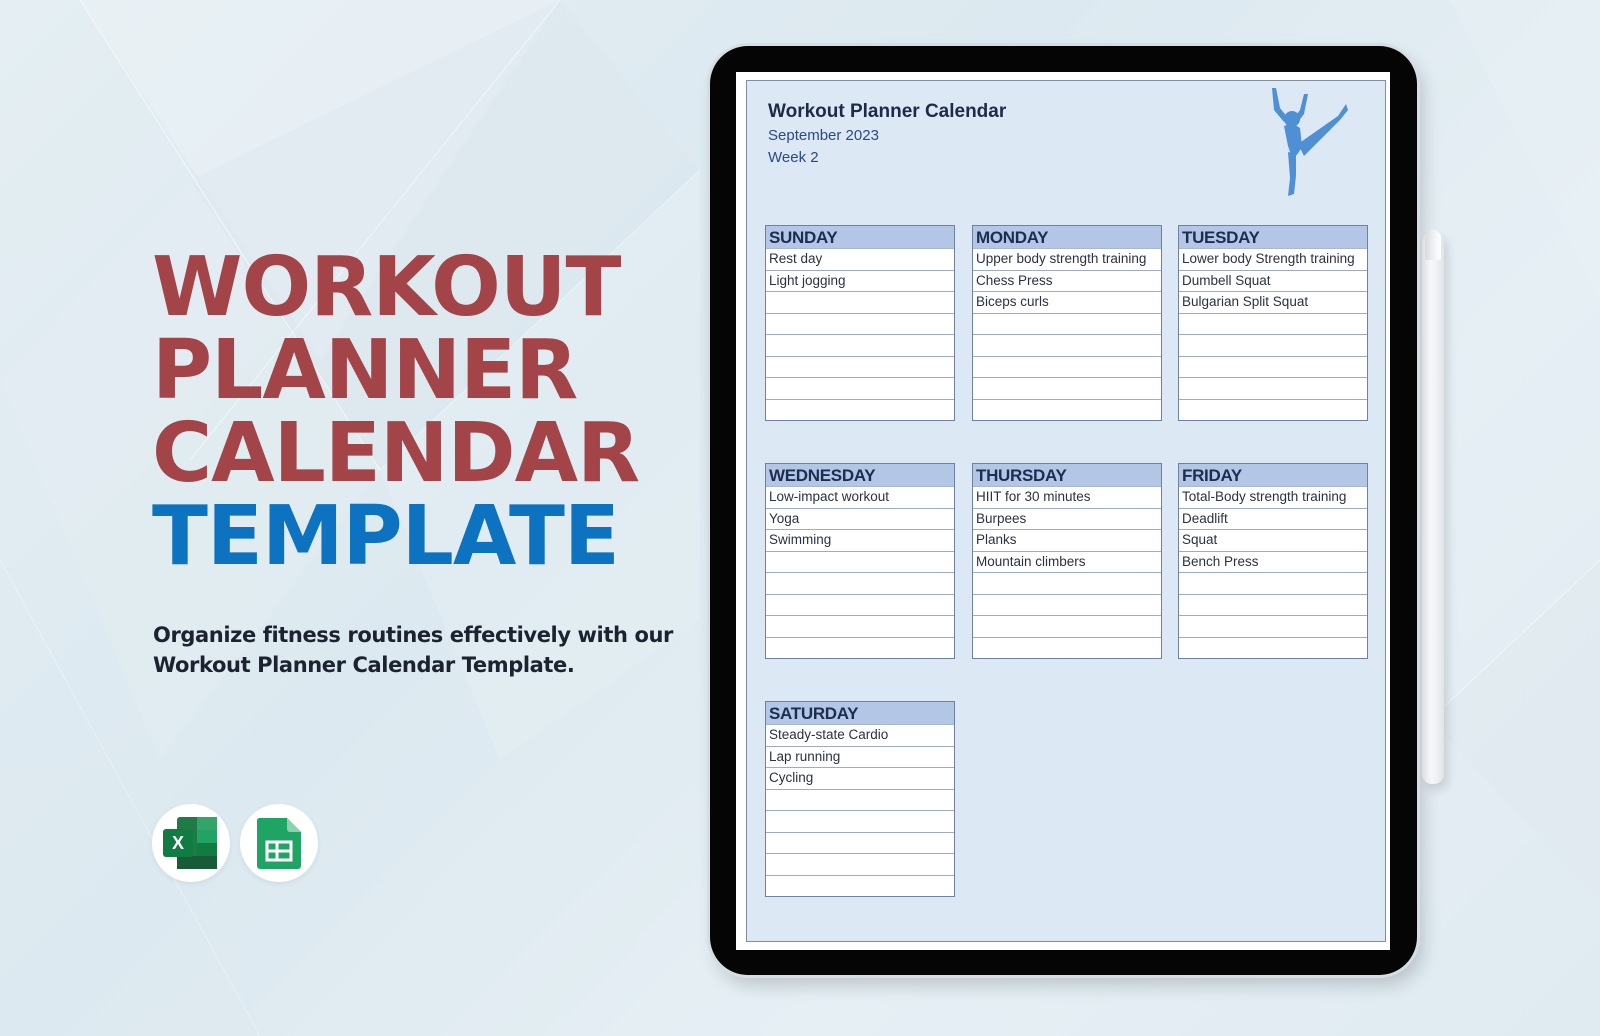  What do you see at coordinates (1273, 260) in the screenshot?
I see `workout-cell: Lower body Strength training` at bounding box center [1273, 260].